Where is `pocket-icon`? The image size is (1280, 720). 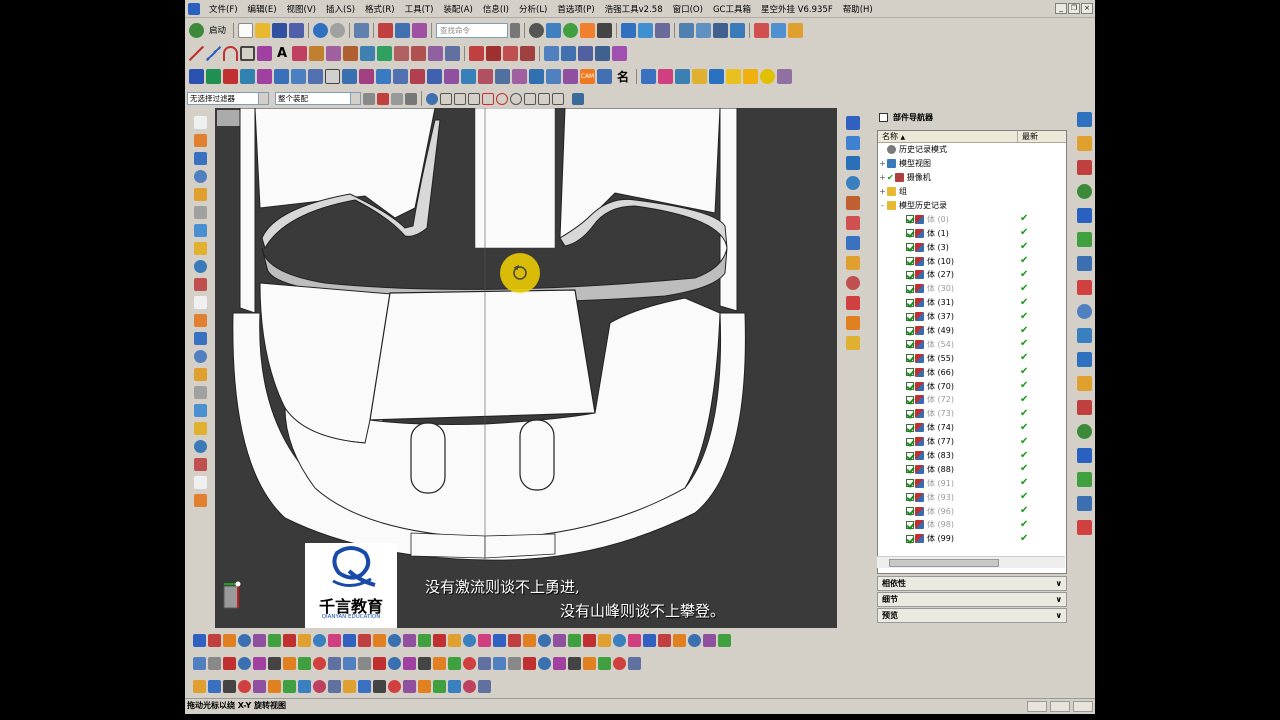
pocket-icon is located at coordinates (281, 76).